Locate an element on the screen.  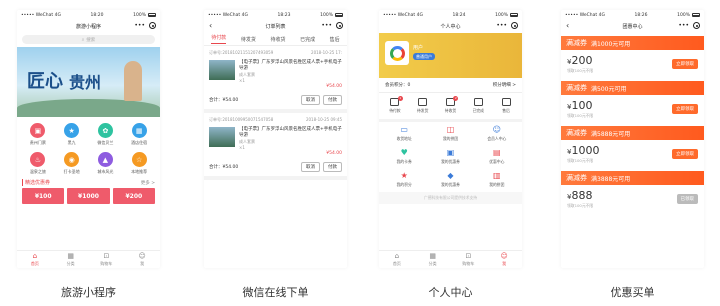
service-item: ▭ 收货地址 is located at coordinates (404, 134).